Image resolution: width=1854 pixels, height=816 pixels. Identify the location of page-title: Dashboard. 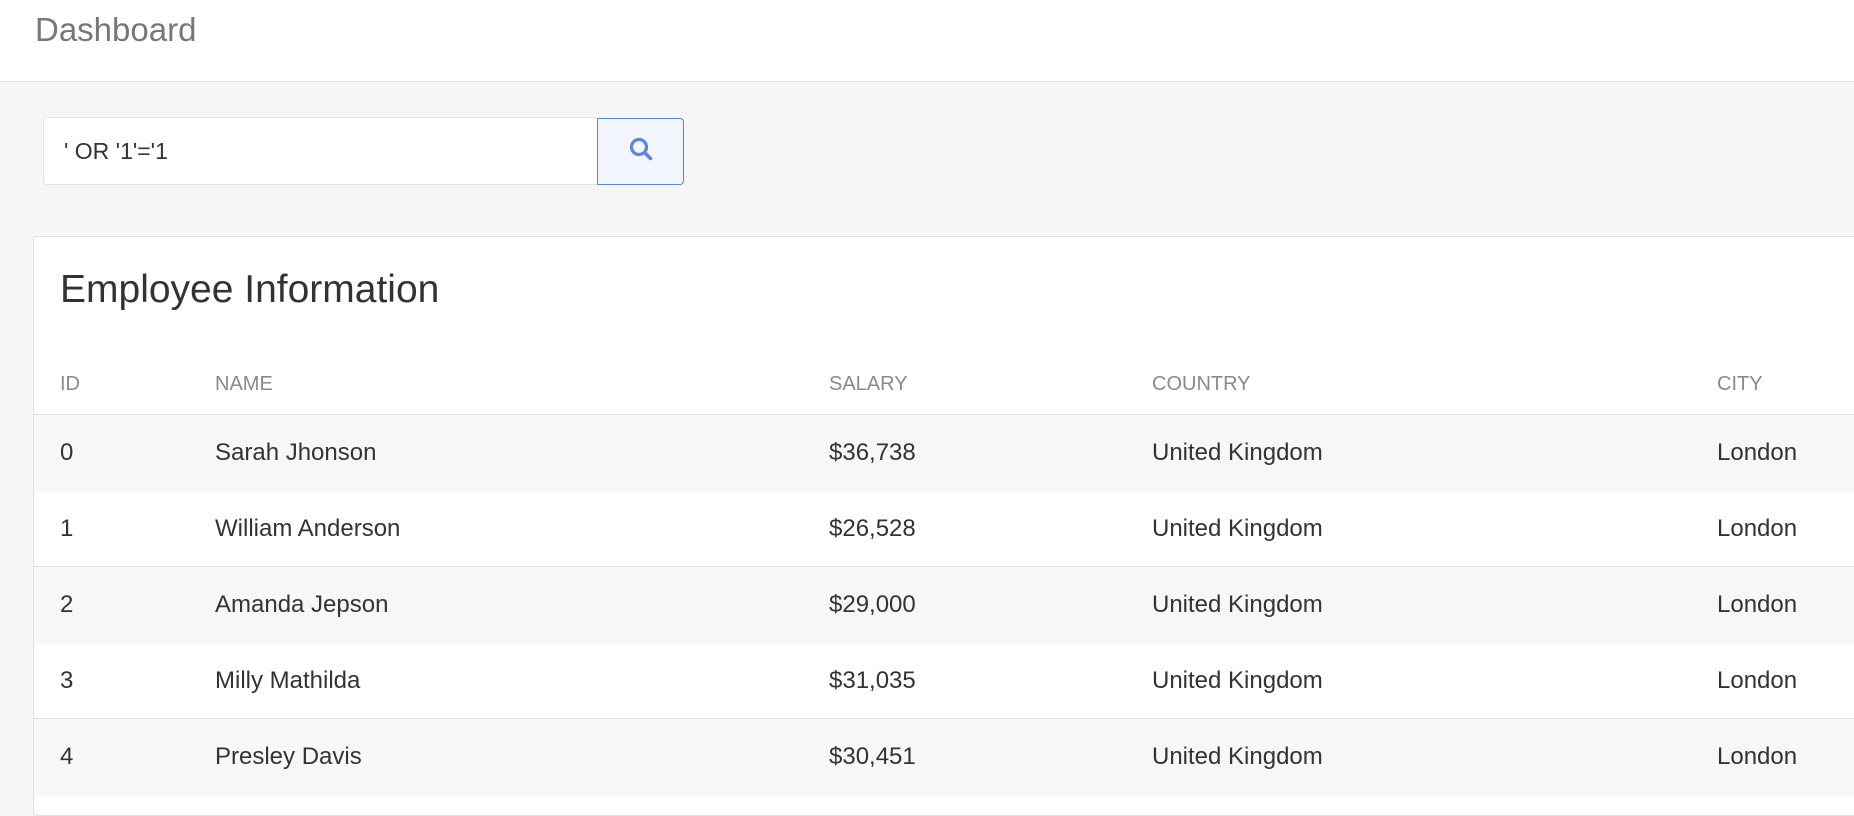
(116, 29).